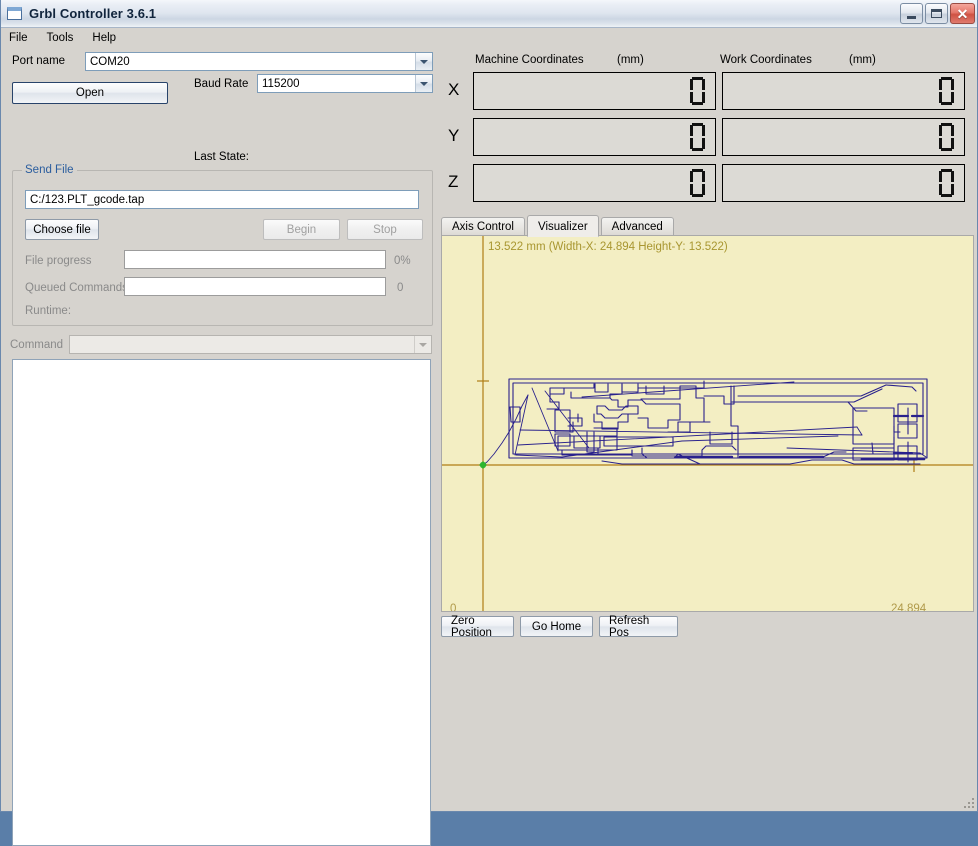 The height and width of the screenshot is (846, 978). I want to click on baud-rate-value: 115200, so click(281, 83).